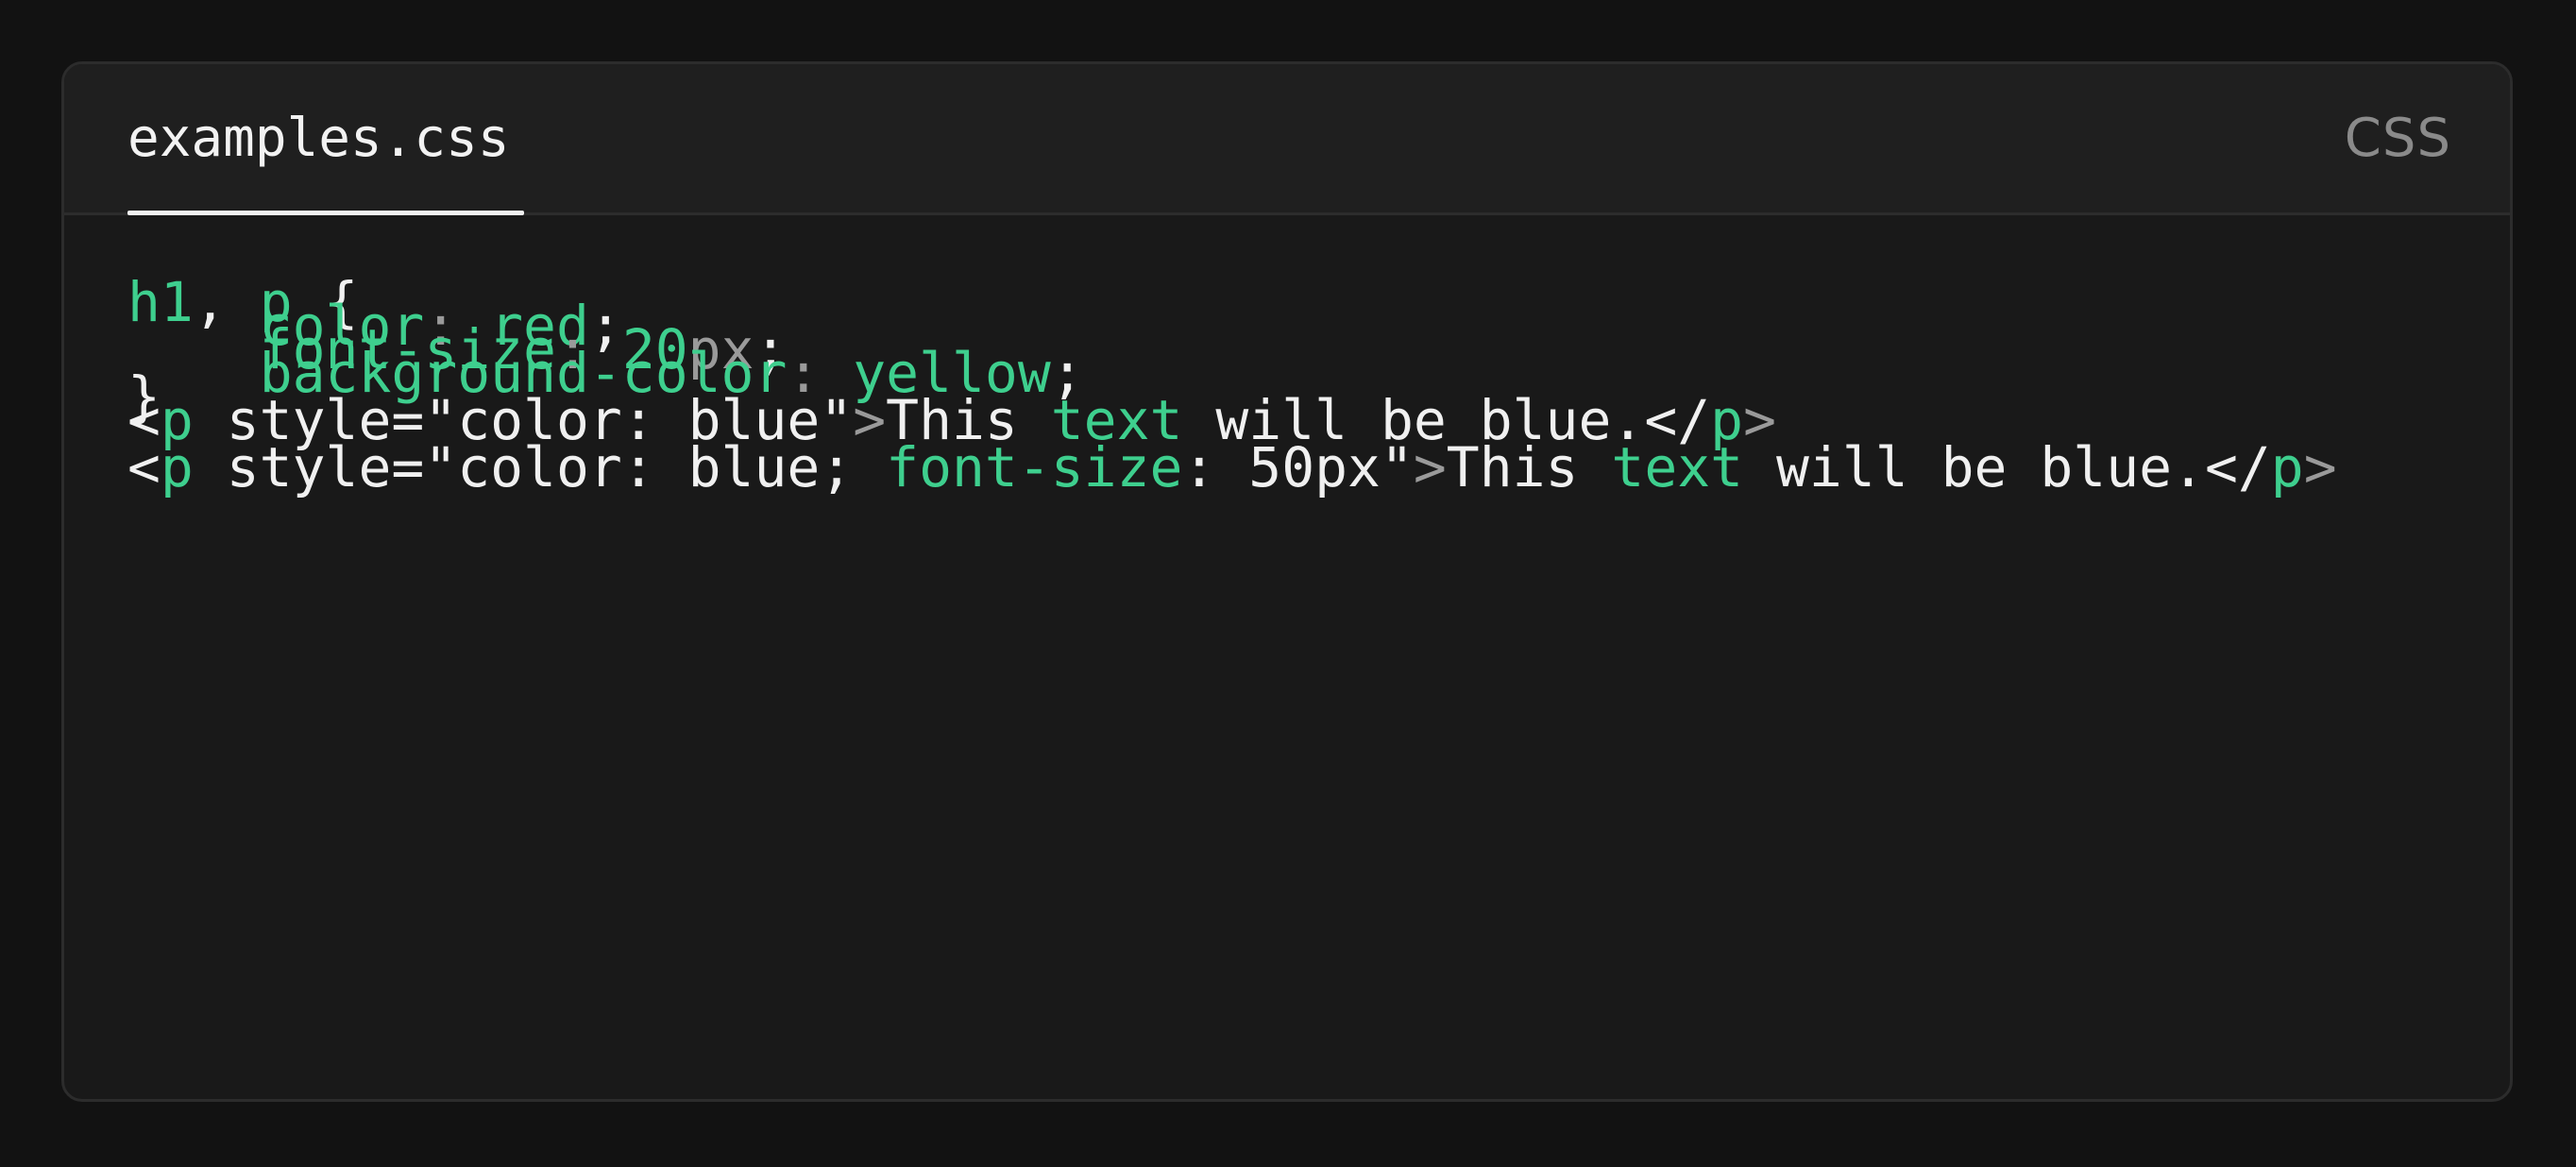 This screenshot has height=1167, width=2576. I want to click on active-tab-indicator, so click(325, 213).